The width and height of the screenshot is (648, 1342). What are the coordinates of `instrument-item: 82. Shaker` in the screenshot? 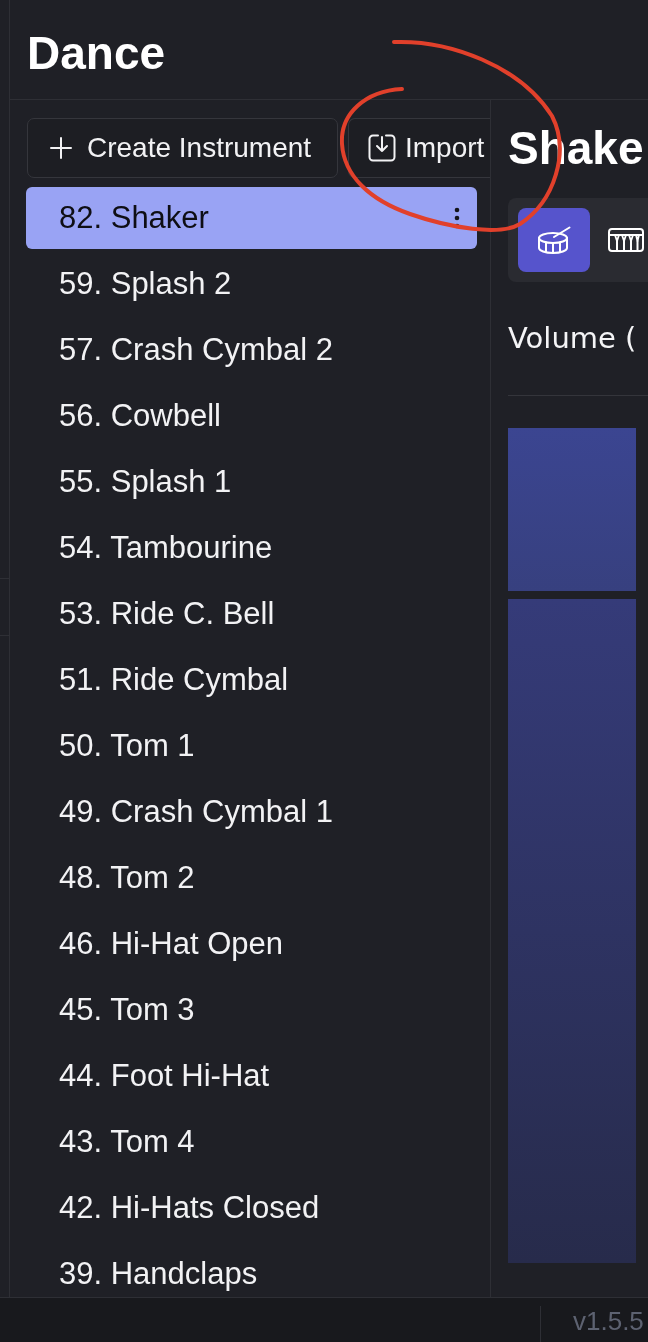 It's located at (251, 218).